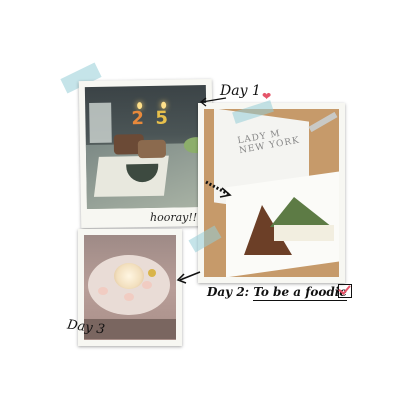  What do you see at coordinates (152, 149) in the screenshot?
I see `cake` at bounding box center [152, 149].